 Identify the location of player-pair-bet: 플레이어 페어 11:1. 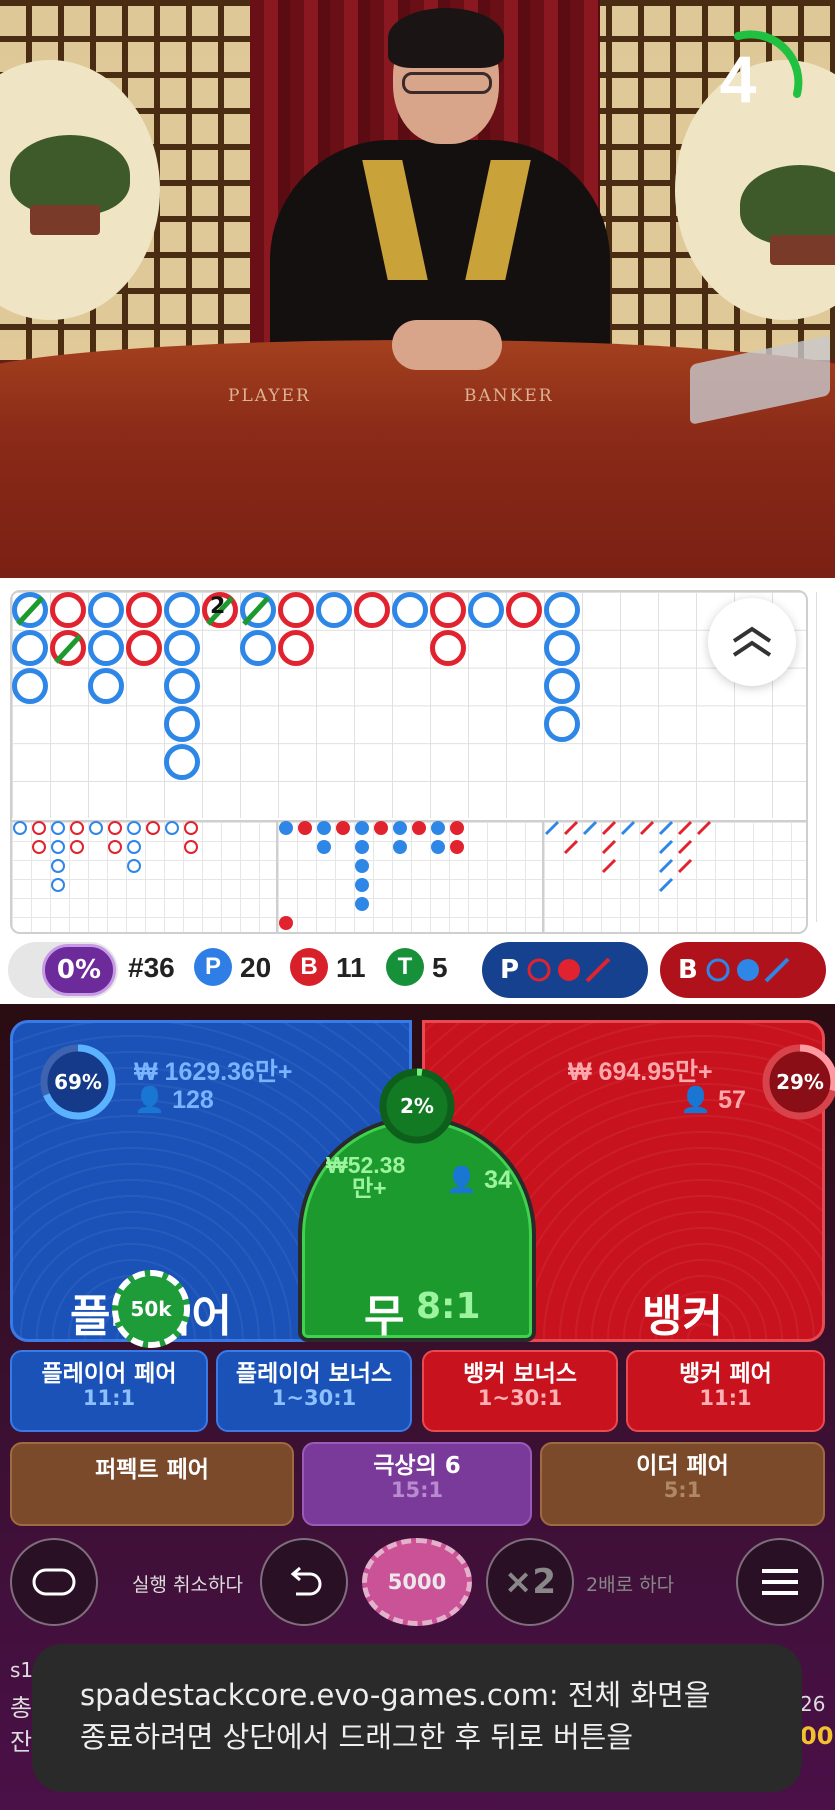
(109, 1391).